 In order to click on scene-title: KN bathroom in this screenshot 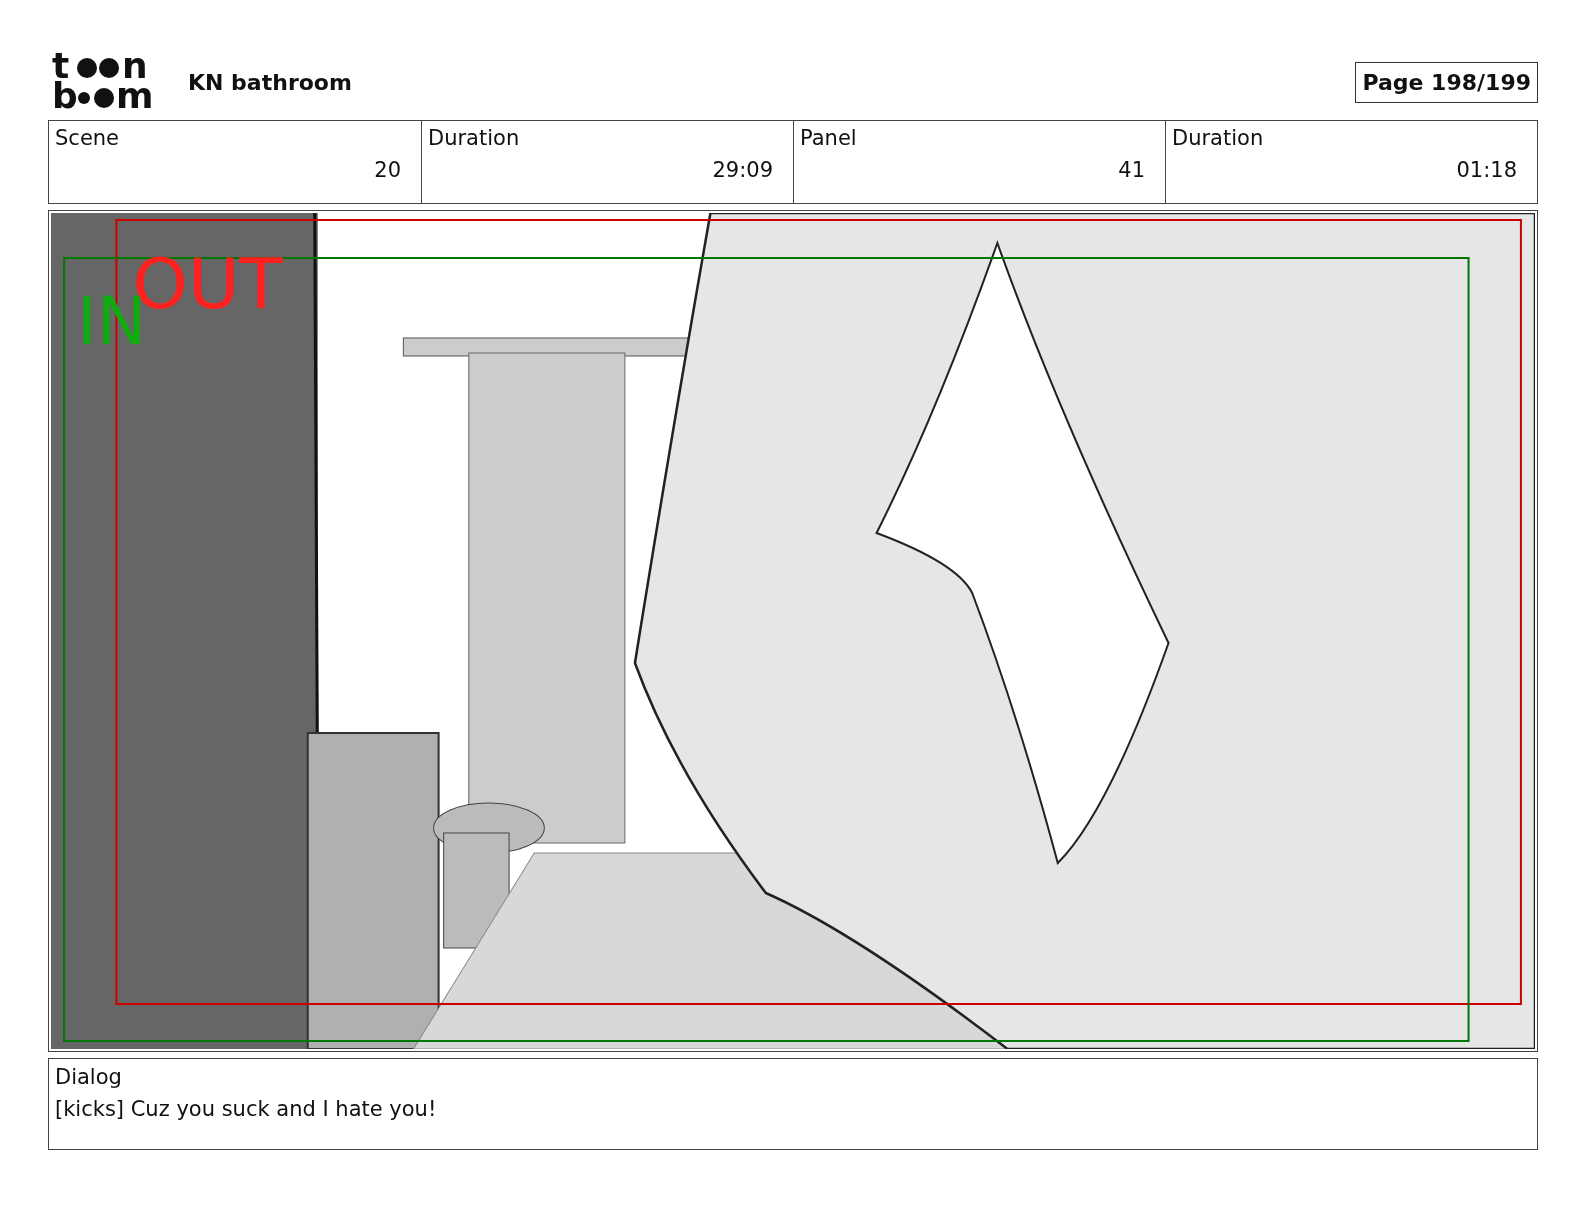, I will do `click(270, 82)`.